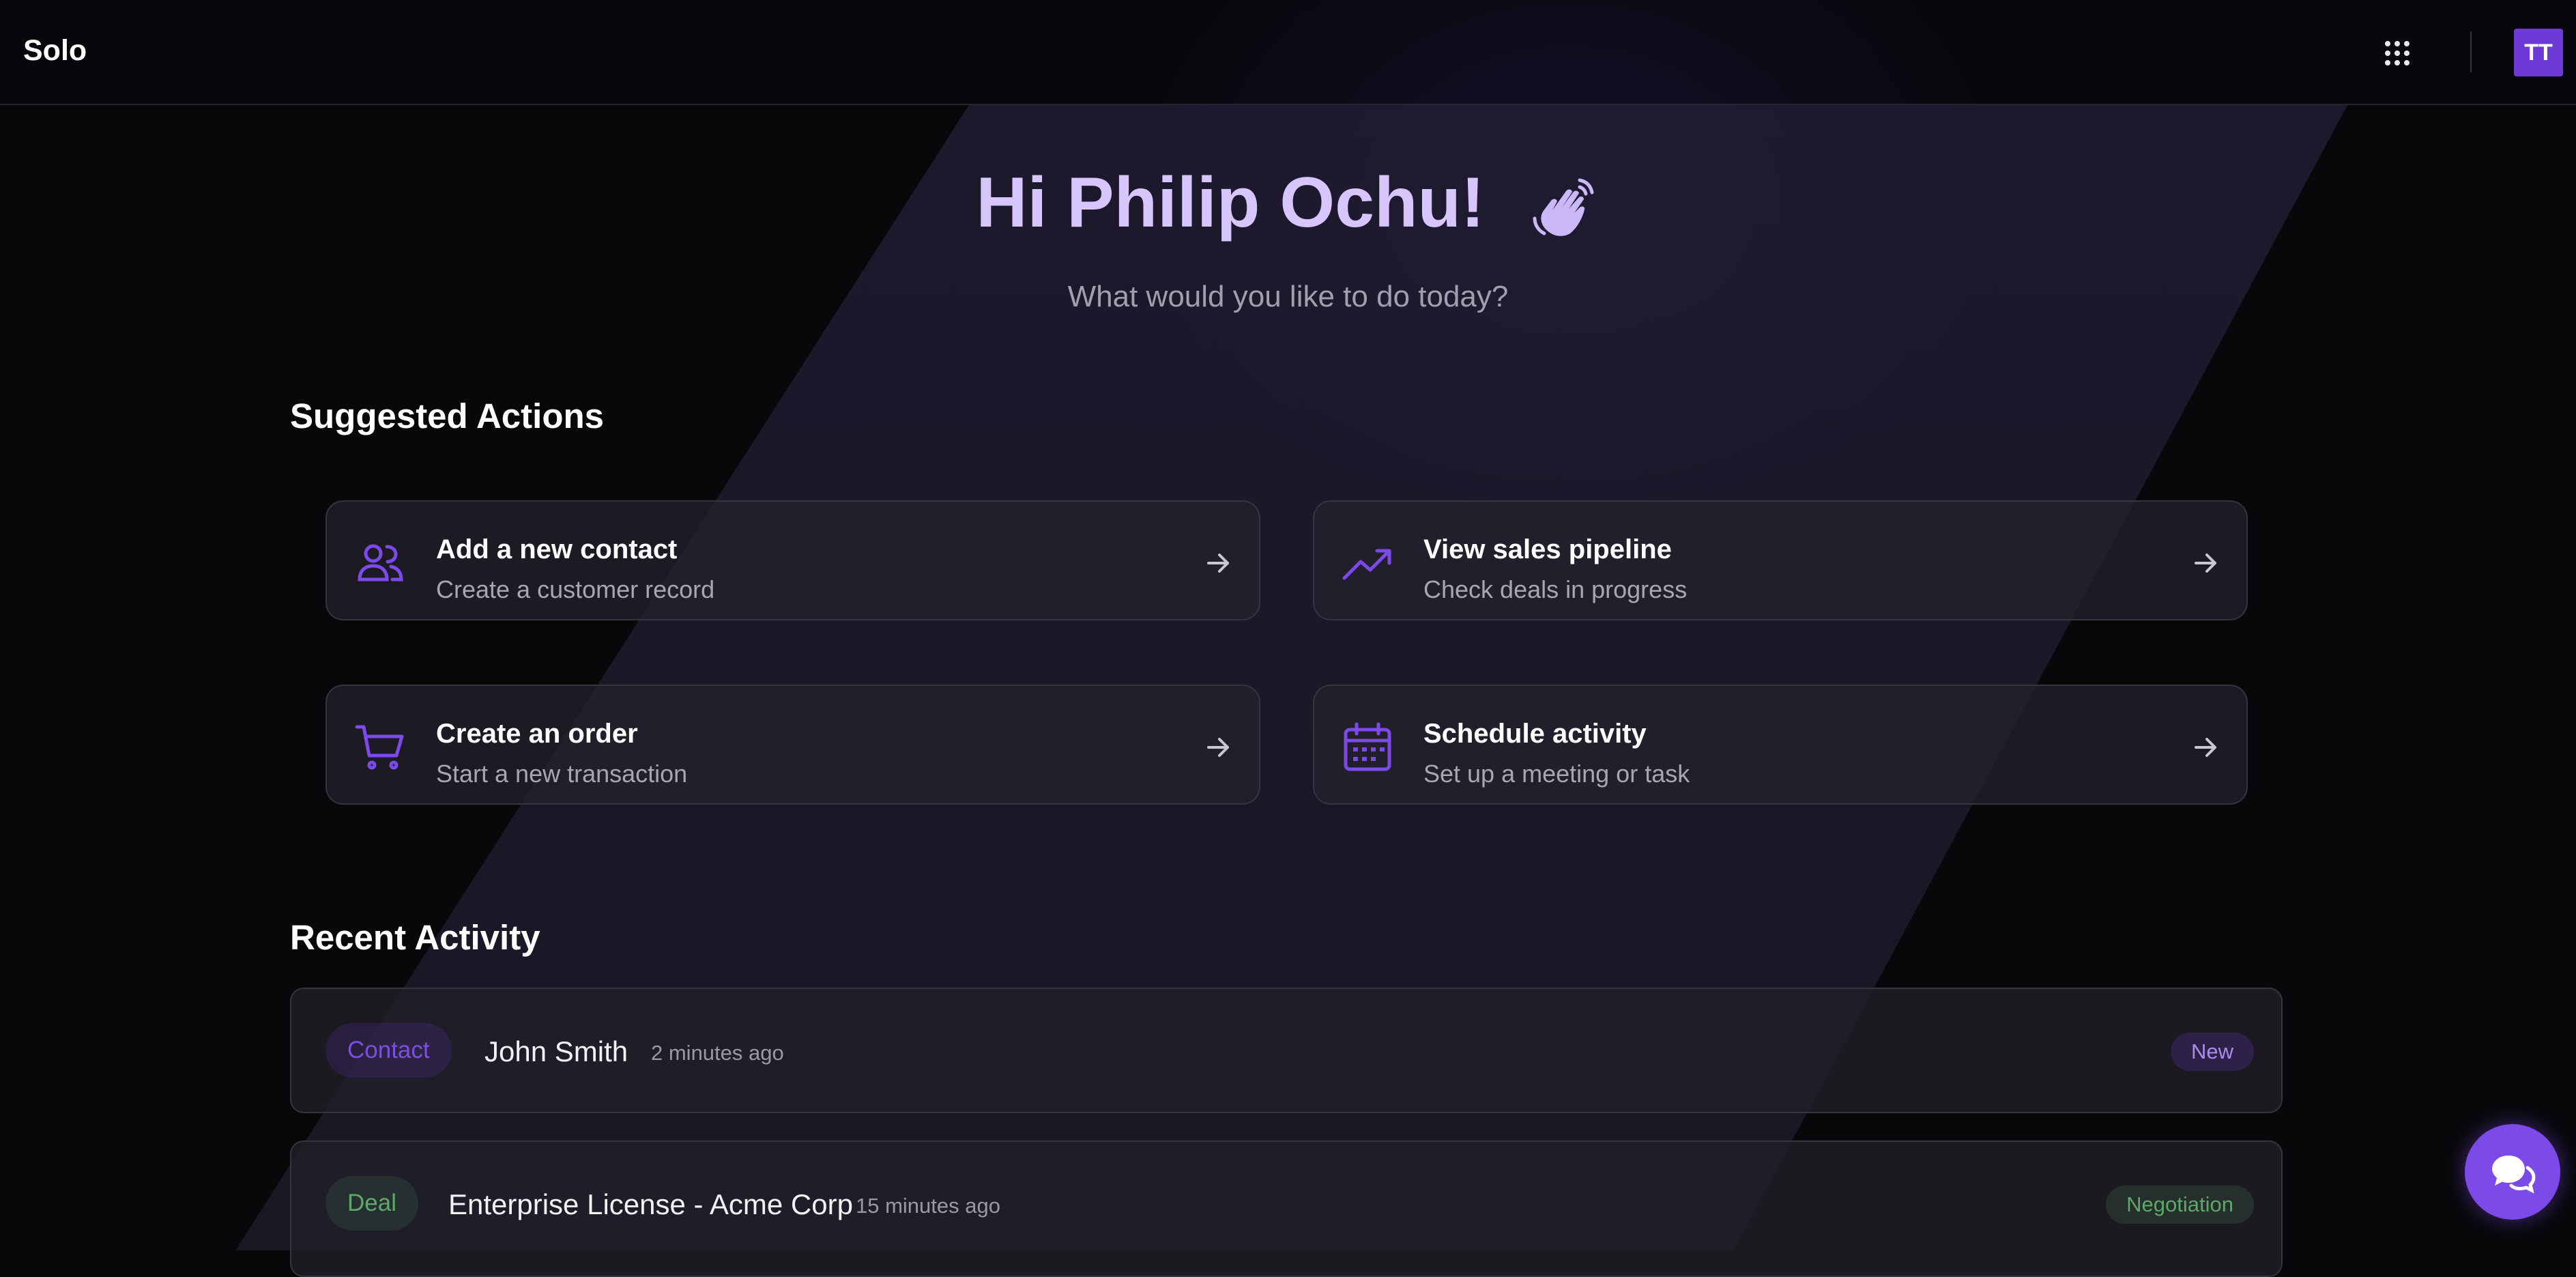  Describe the element at coordinates (447, 416) in the screenshot. I see `suggested-actions-title: Suggested Actions` at that location.